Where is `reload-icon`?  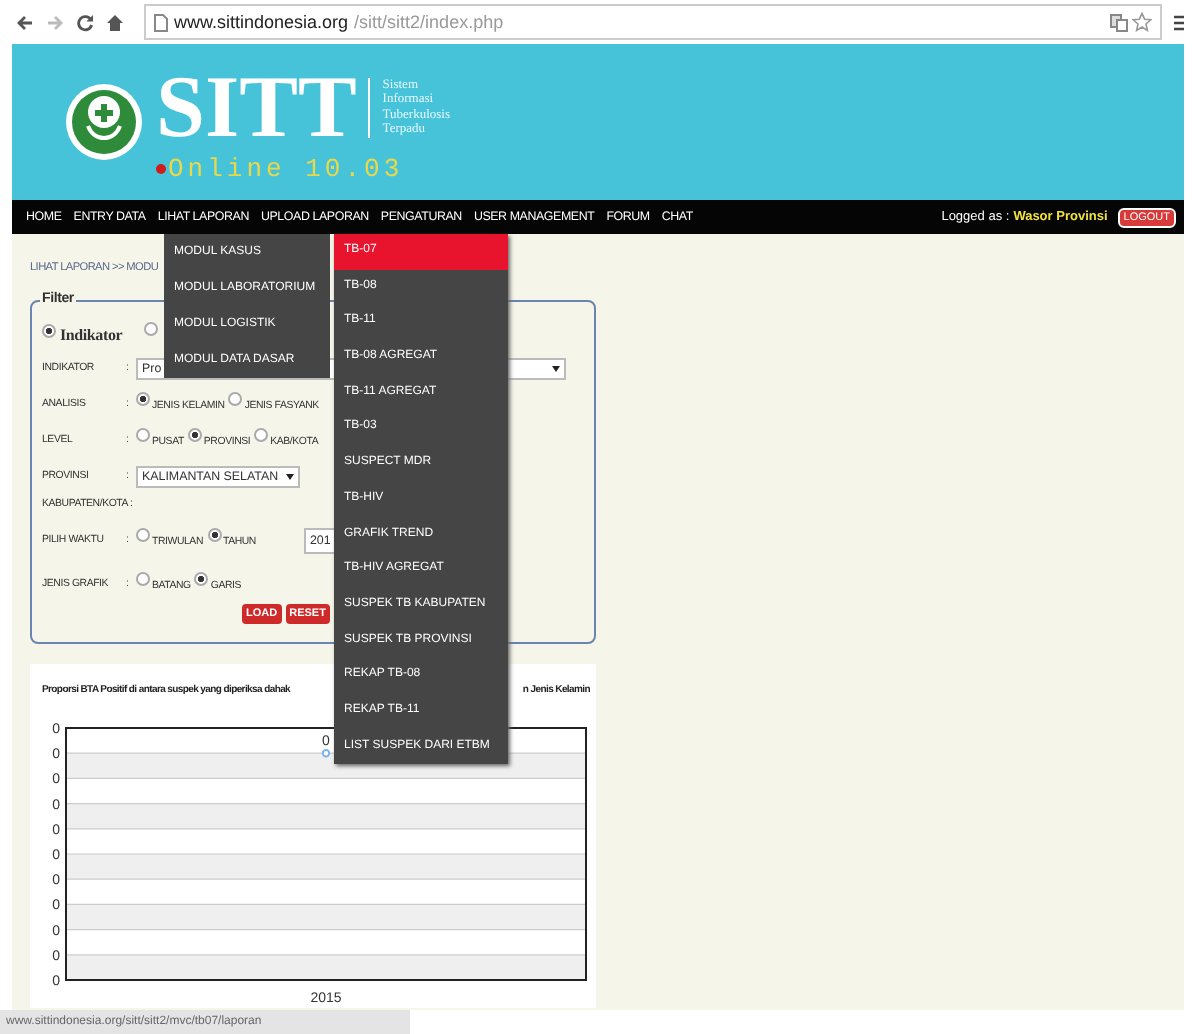 reload-icon is located at coordinates (85, 22).